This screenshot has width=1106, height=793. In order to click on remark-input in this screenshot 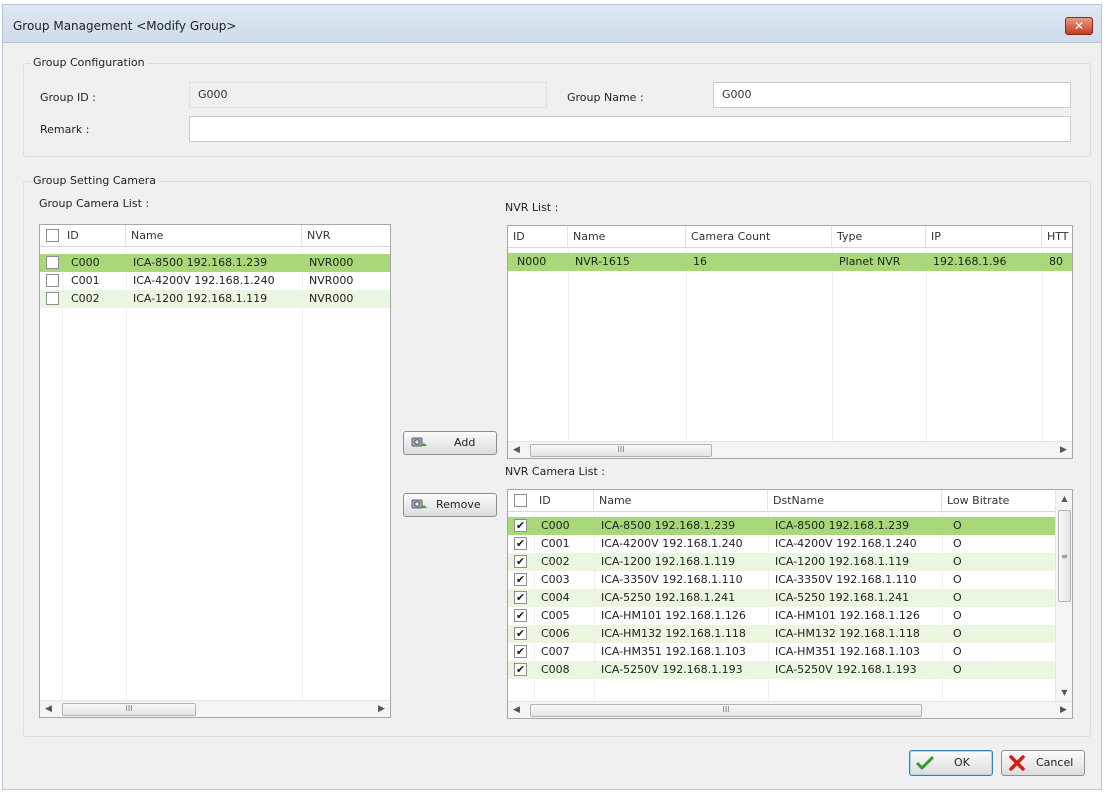, I will do `click(630, 129)`.